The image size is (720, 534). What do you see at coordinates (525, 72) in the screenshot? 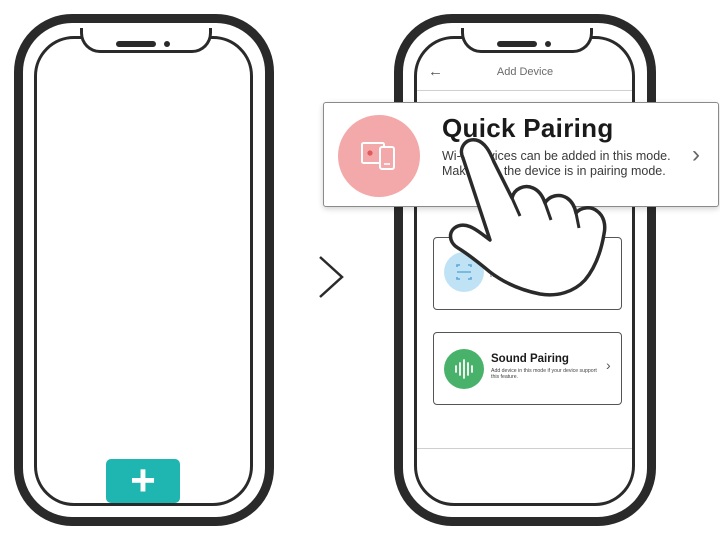
I see `screen-title: Add Device` at bounding box center [525, 72].